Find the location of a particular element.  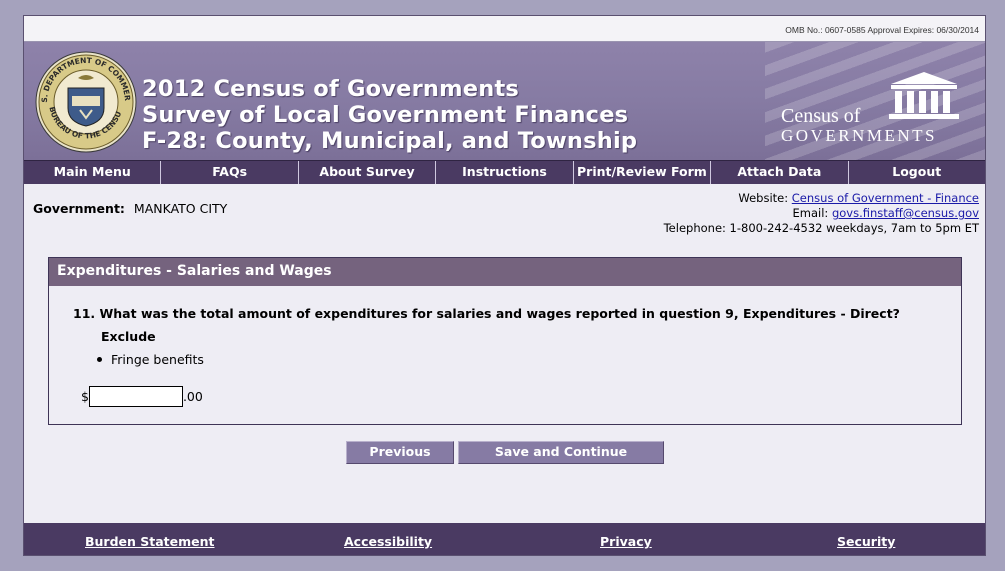

exclude-item-text: Fringe benefits is located at coordinates (157, 359).